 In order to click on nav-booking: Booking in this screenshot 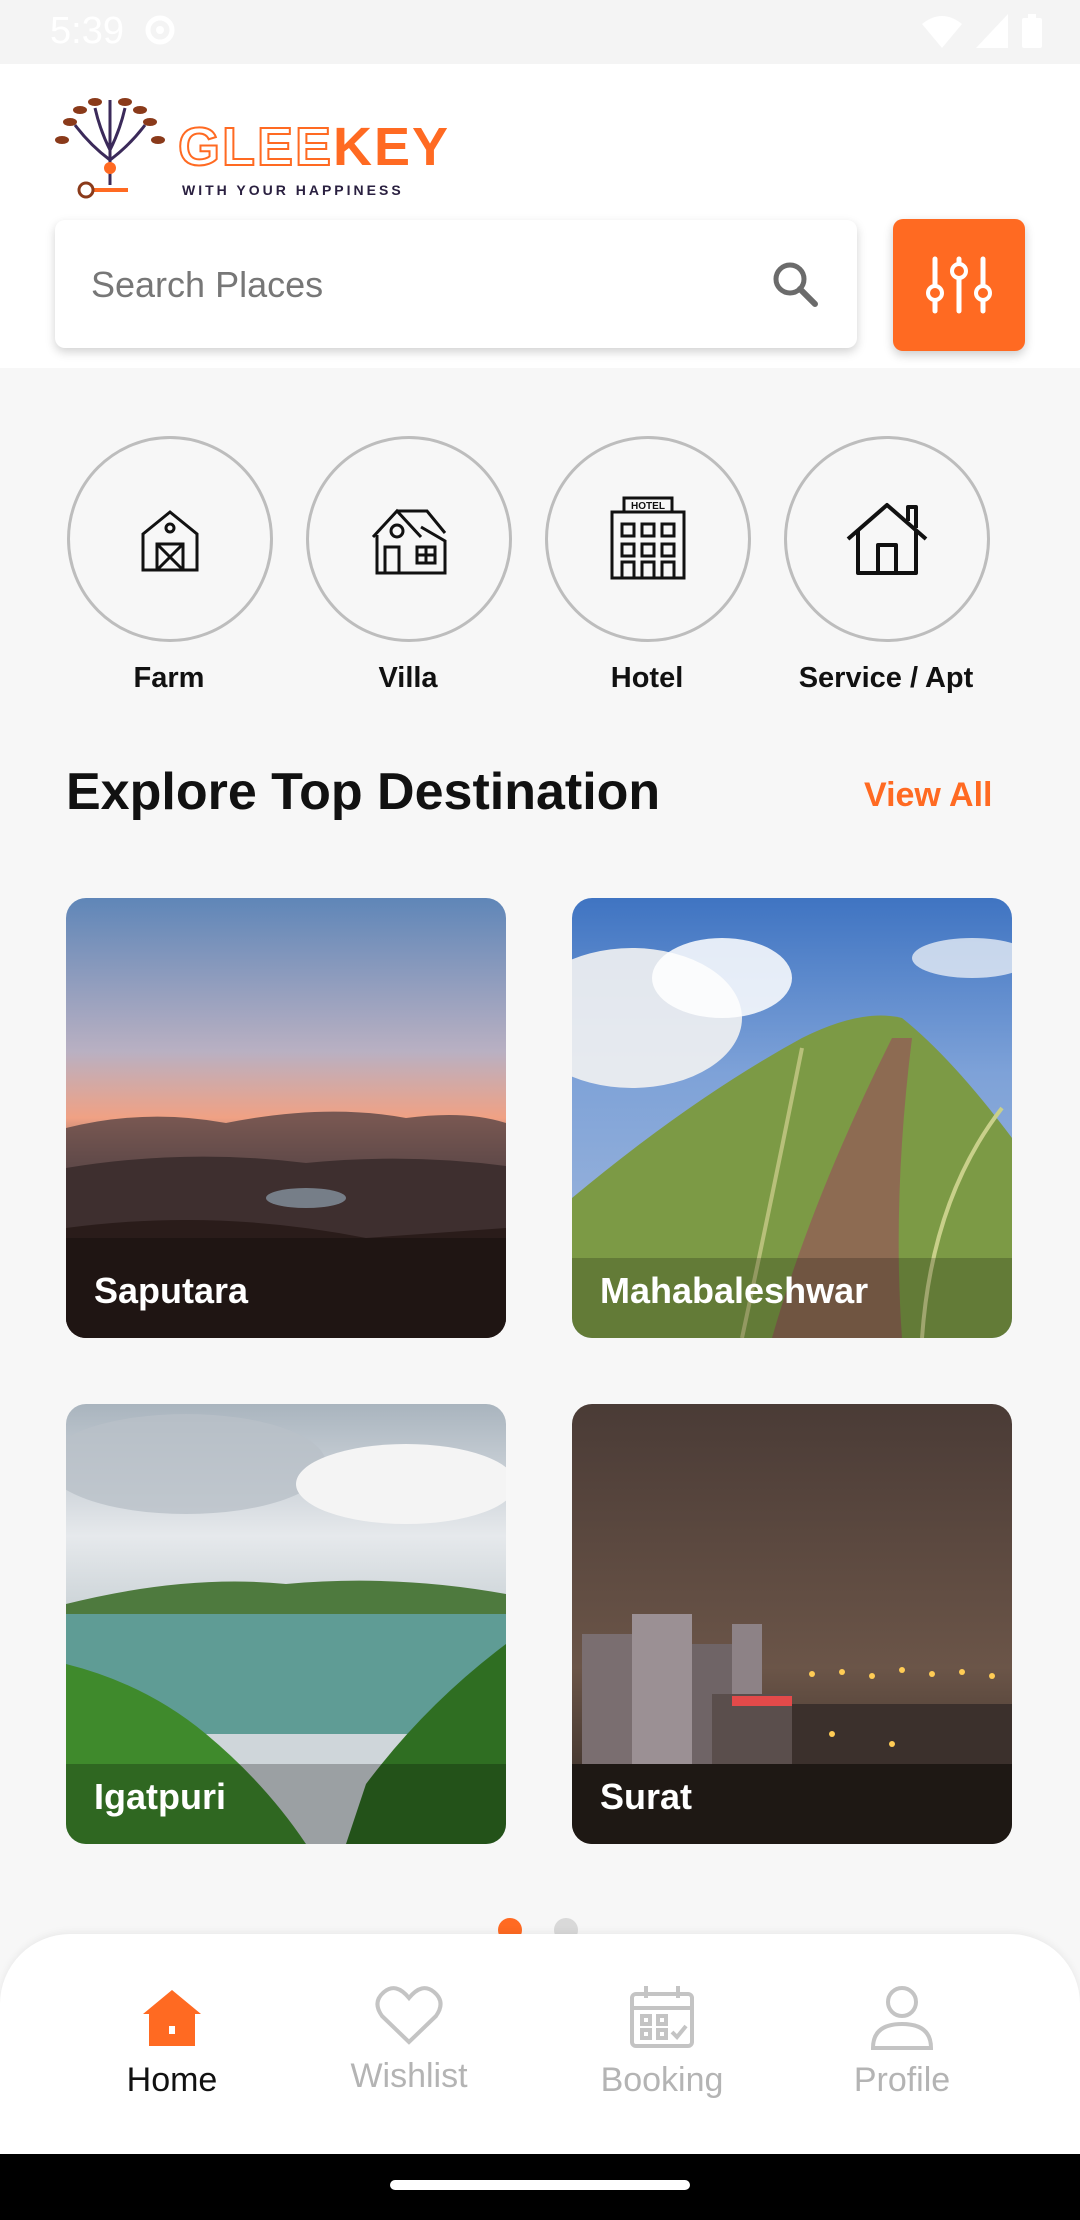, I will do `click(662, 2042)`.